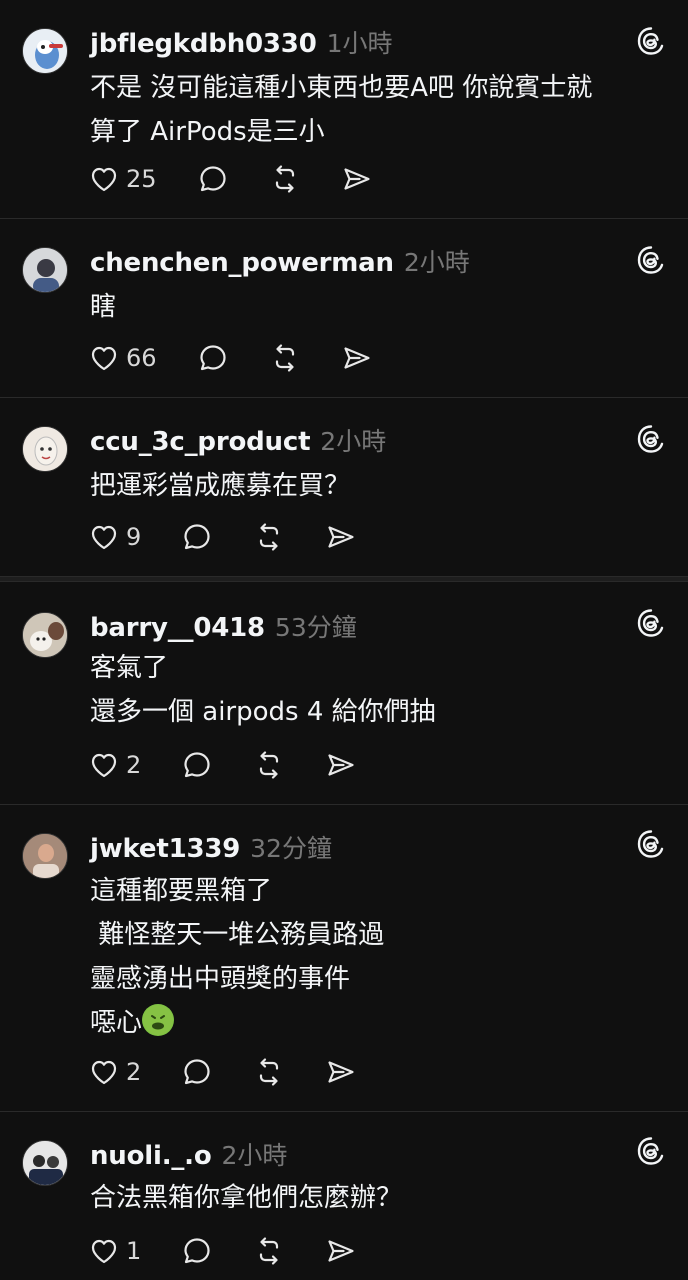  Describe the element at coordinates (141, 179) in the screenshot. I see `like-count: 25` at that location.